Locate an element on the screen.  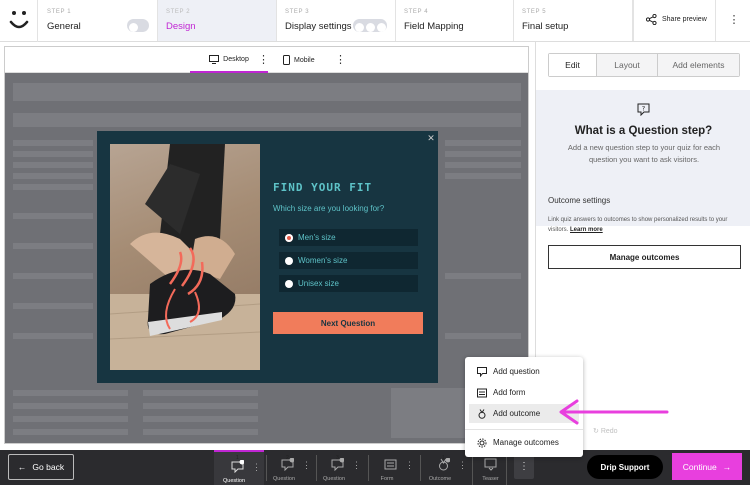
panel-tabs: Edit Layout Add elements is located at coordinates (644, 65).